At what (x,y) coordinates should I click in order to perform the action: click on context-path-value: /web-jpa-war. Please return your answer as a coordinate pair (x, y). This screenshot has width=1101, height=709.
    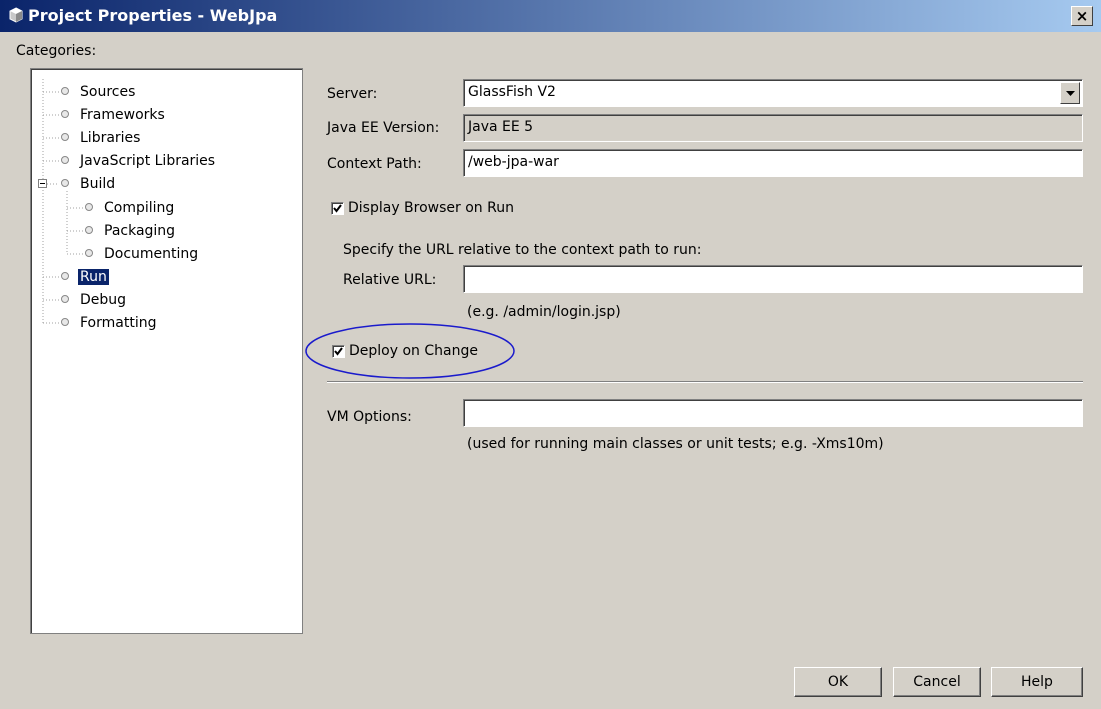
    Looking at the image, I should click on (513, 162).